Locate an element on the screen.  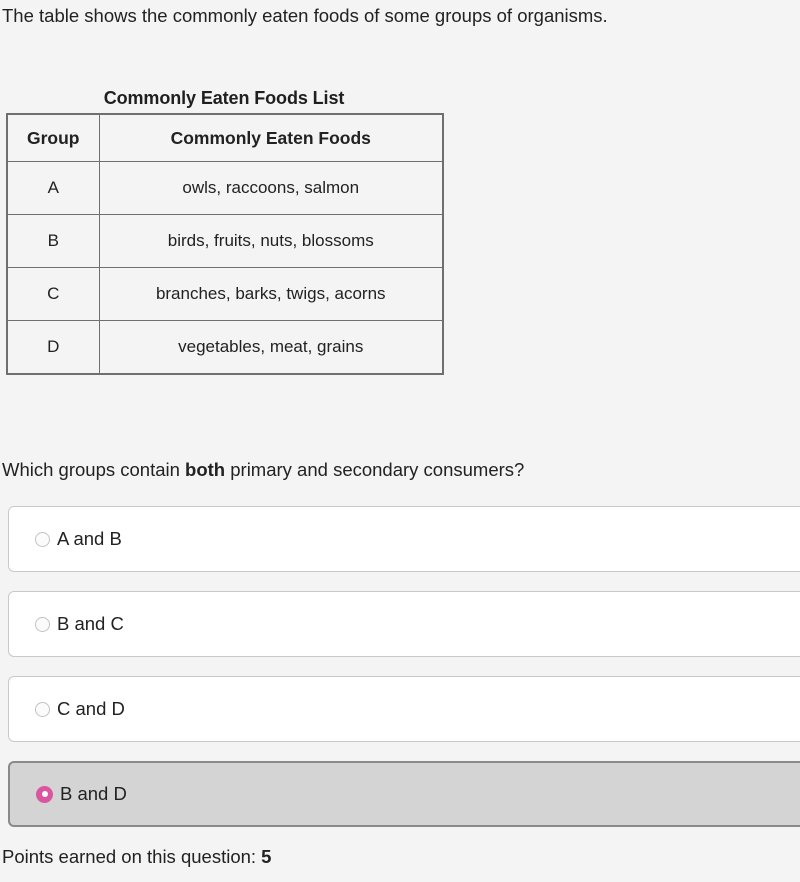
question-emphasis: both is located at coordinates (205, 469).